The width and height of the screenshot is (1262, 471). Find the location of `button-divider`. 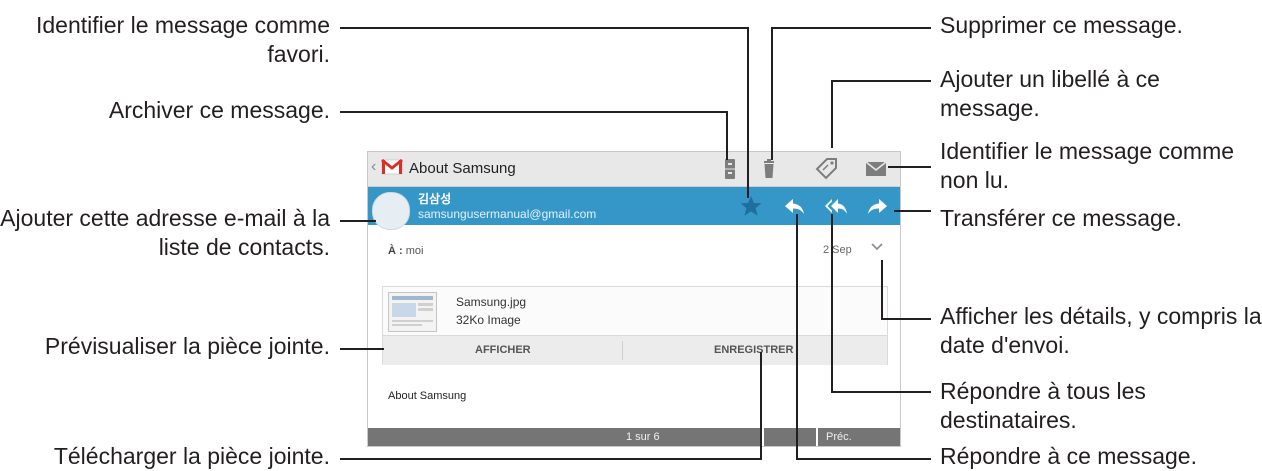

button-divider is located at coordinates (622, 350).